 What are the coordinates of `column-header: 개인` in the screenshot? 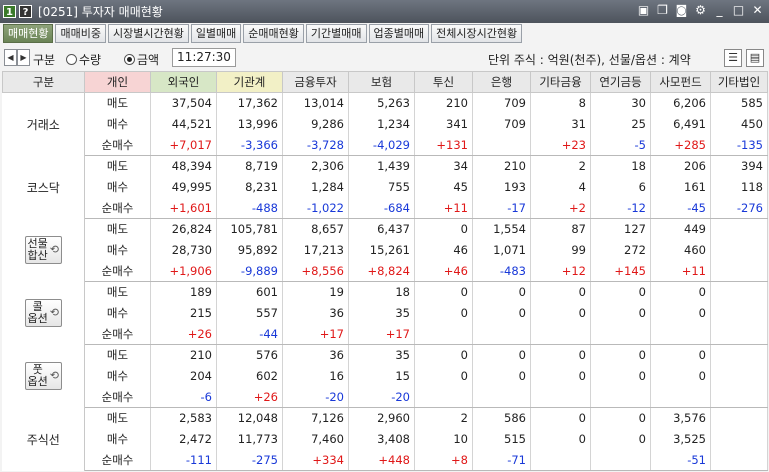 It's located at (117, 82).